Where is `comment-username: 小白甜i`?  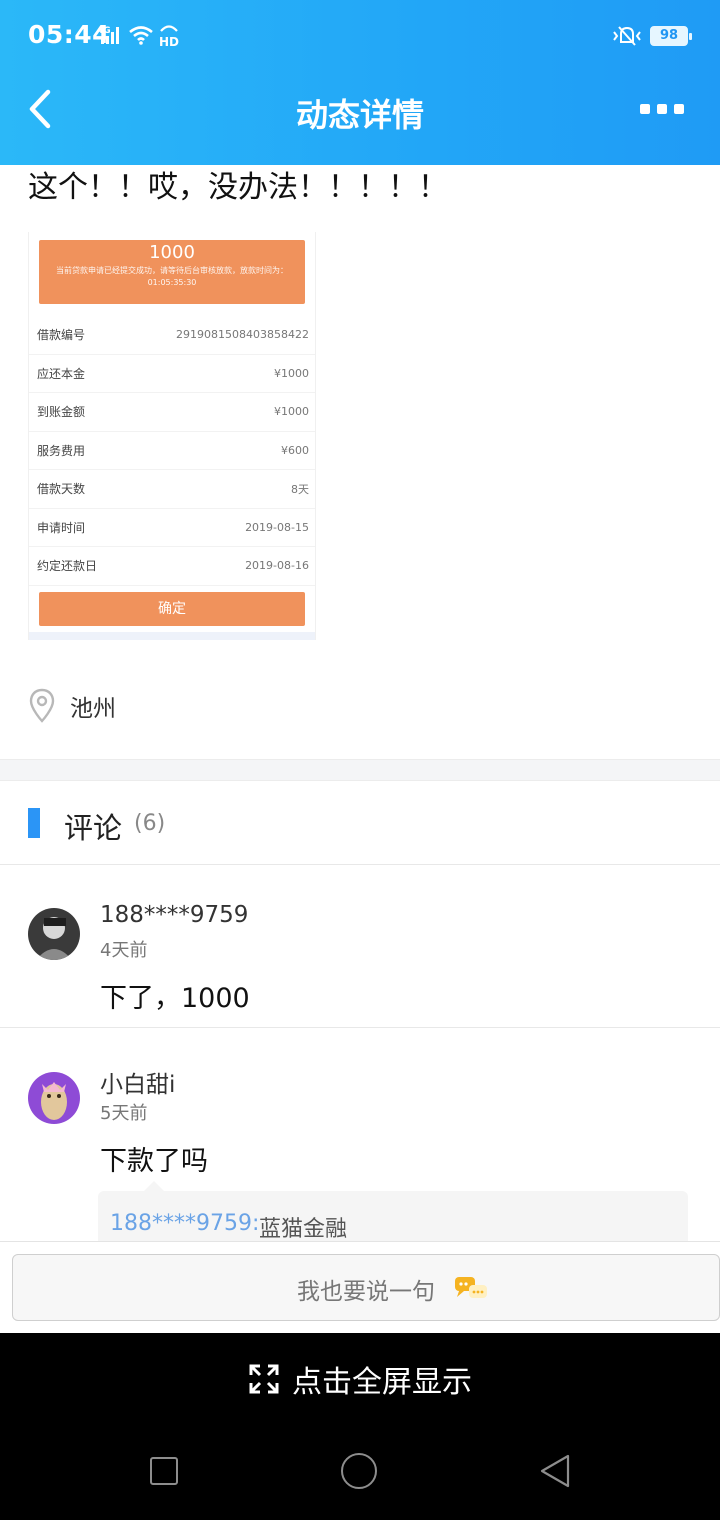 comment-username: 小白甜i is located at coordinates (137, 1082).